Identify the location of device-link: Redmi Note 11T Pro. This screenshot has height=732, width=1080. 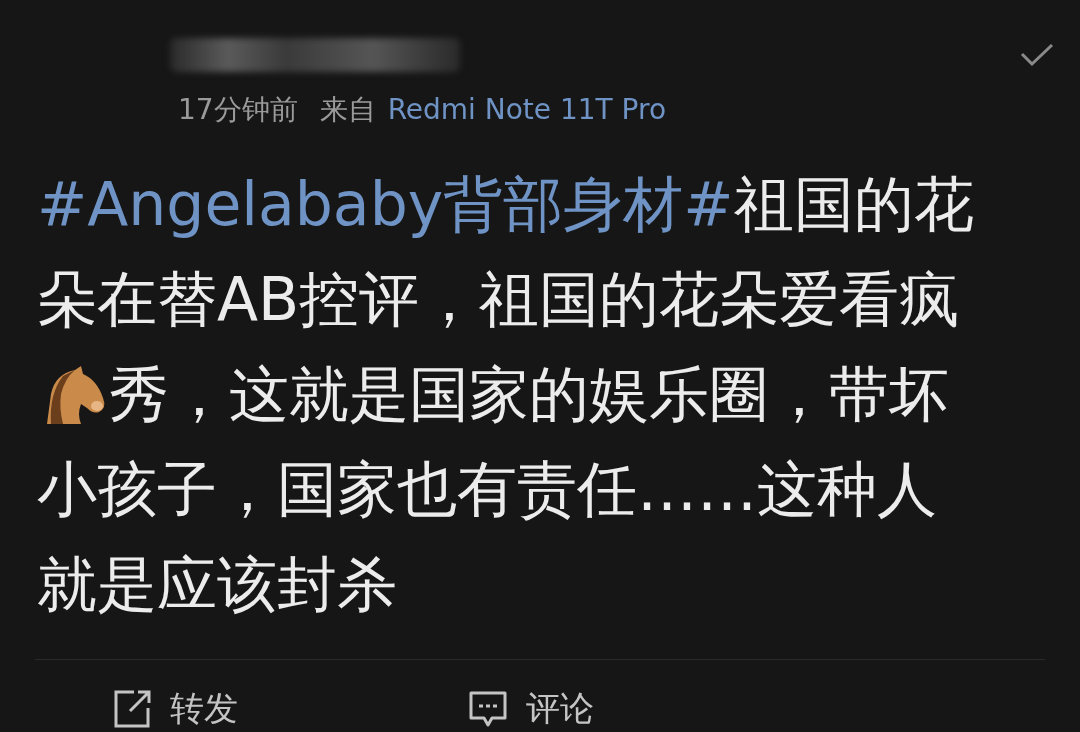
(527, 110).